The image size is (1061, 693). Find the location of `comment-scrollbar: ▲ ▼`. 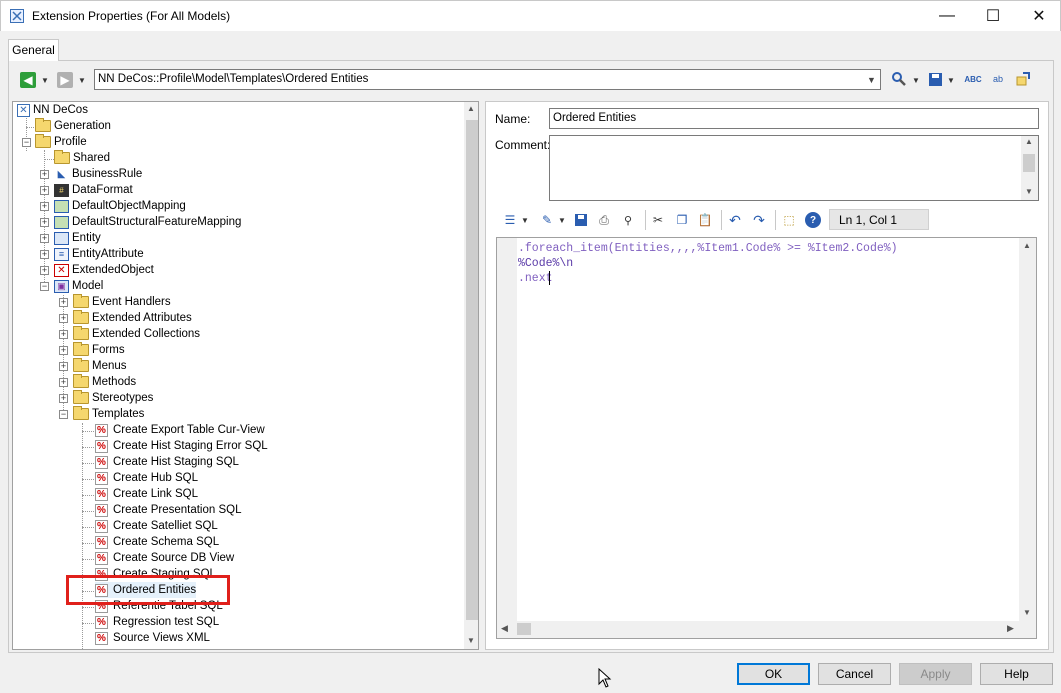

comment-scrollbar: ▲ ▼ is located at coordinates (1029, 168).